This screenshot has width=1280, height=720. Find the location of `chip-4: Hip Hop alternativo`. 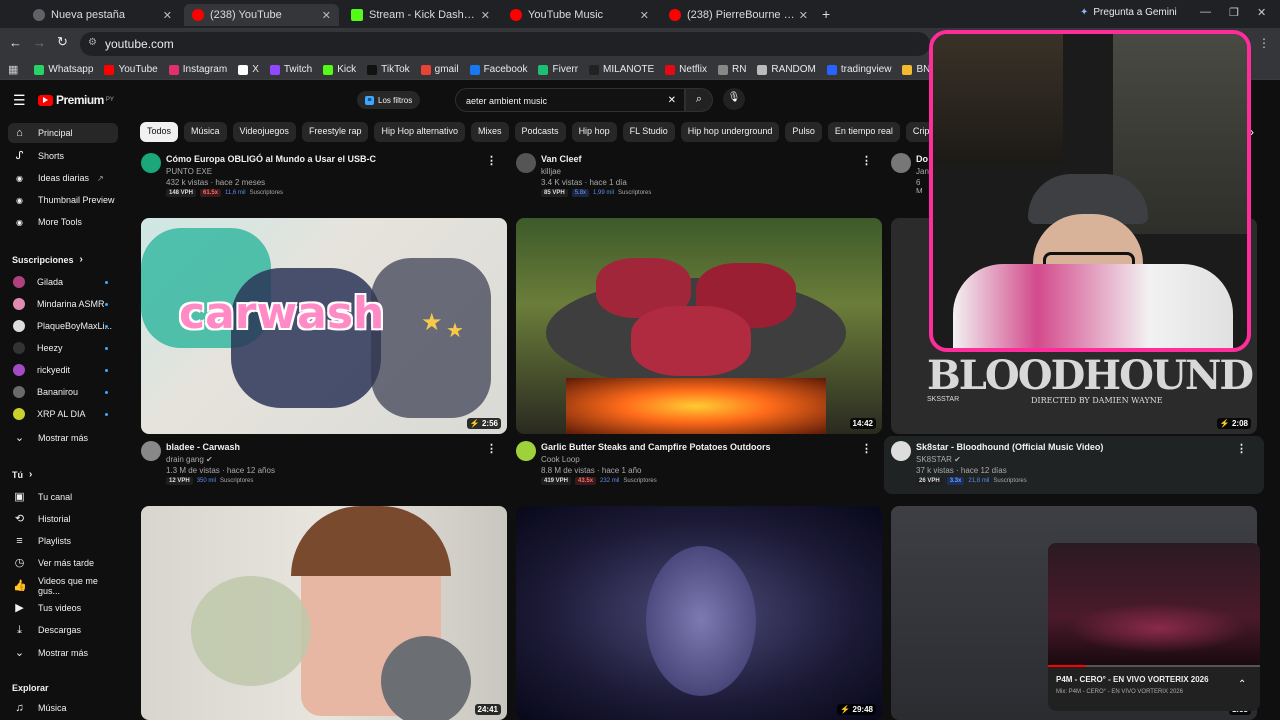

chip-4: Hip Hop alternativo is located at coordinates (420, 132).